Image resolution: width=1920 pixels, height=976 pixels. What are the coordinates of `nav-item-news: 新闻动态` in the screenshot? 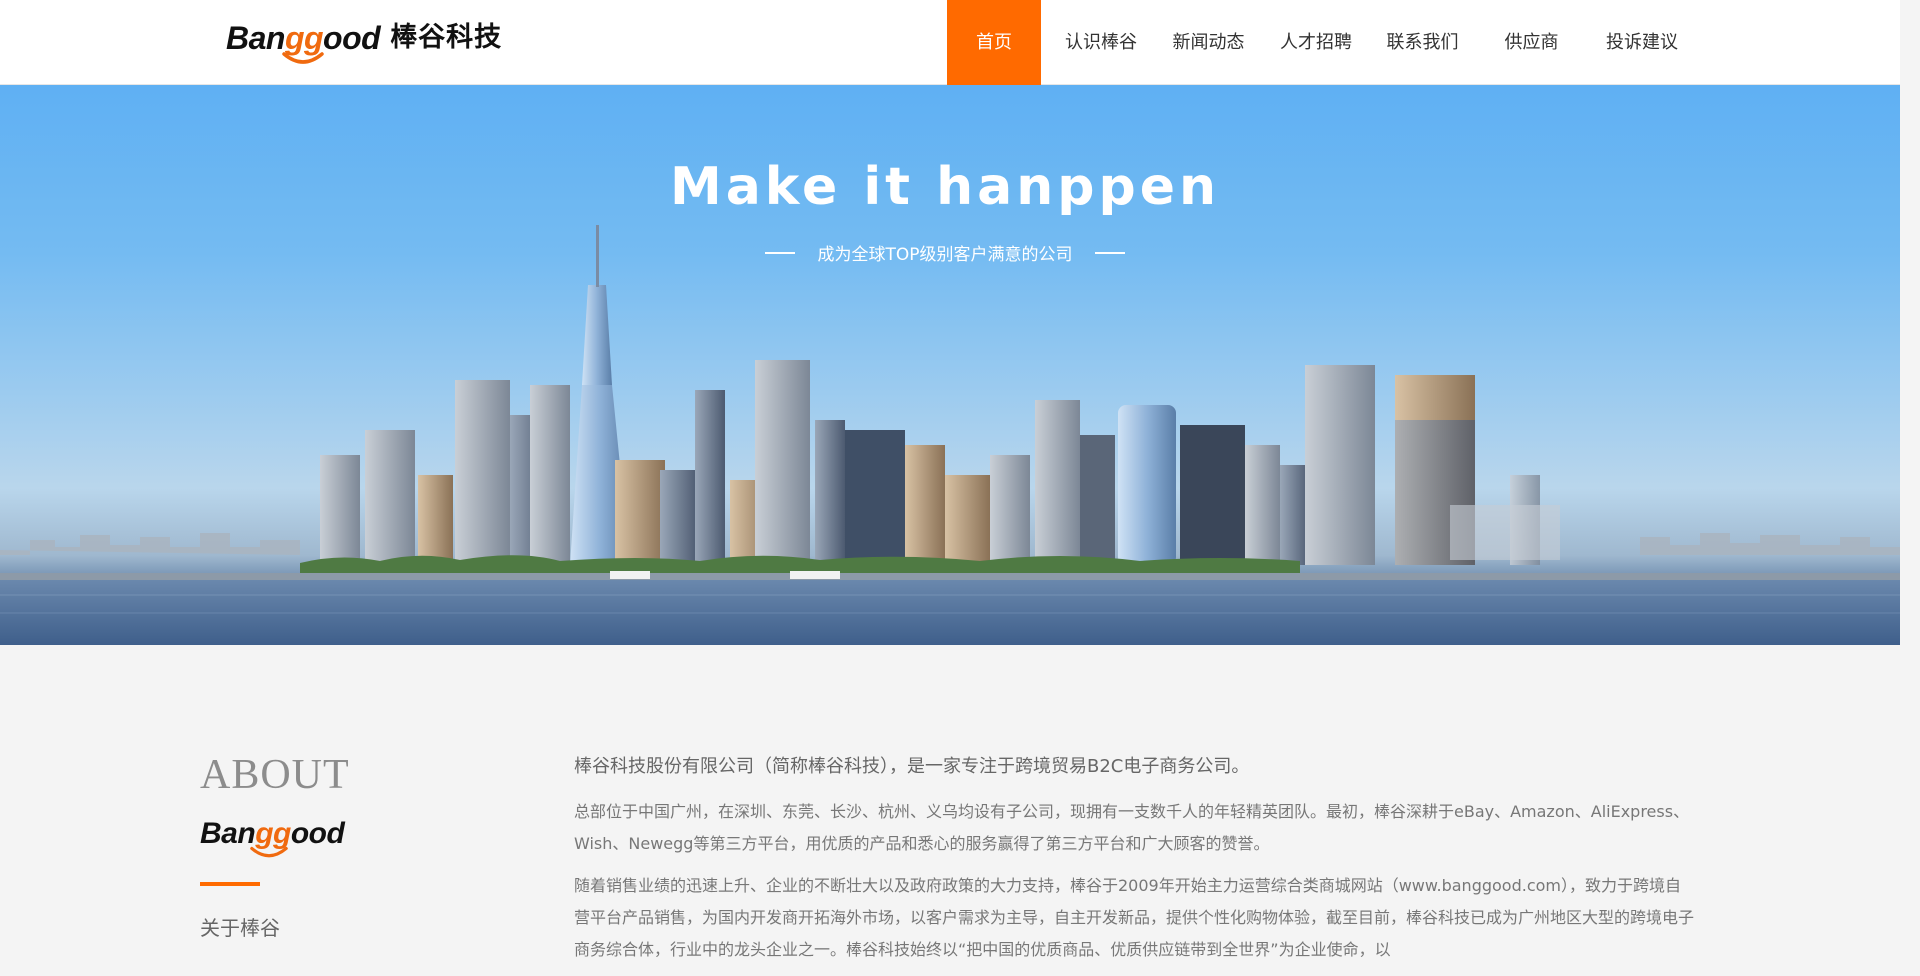 It's located at (1208, 42).